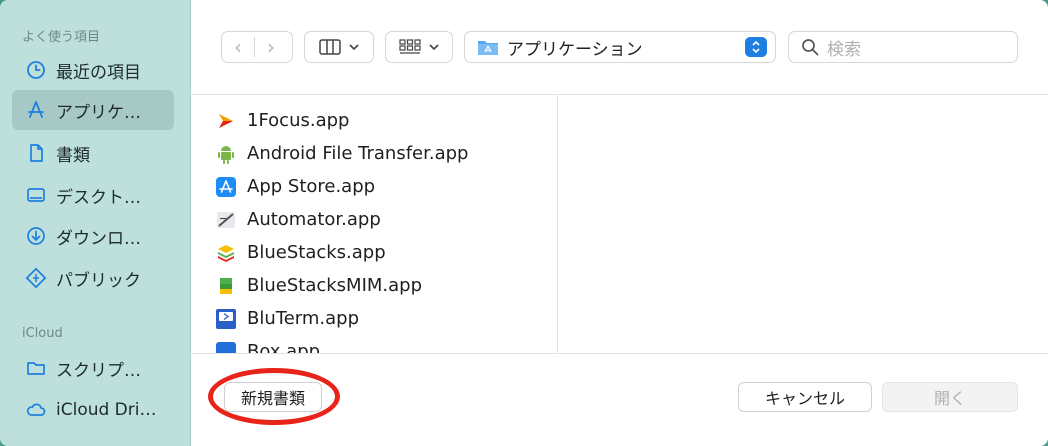 This screenshot has width=1048, height=446. Describe the element at coordinates (93, 153) in the screenshot. I see `sidebar-item-documents: 書類` at that location.